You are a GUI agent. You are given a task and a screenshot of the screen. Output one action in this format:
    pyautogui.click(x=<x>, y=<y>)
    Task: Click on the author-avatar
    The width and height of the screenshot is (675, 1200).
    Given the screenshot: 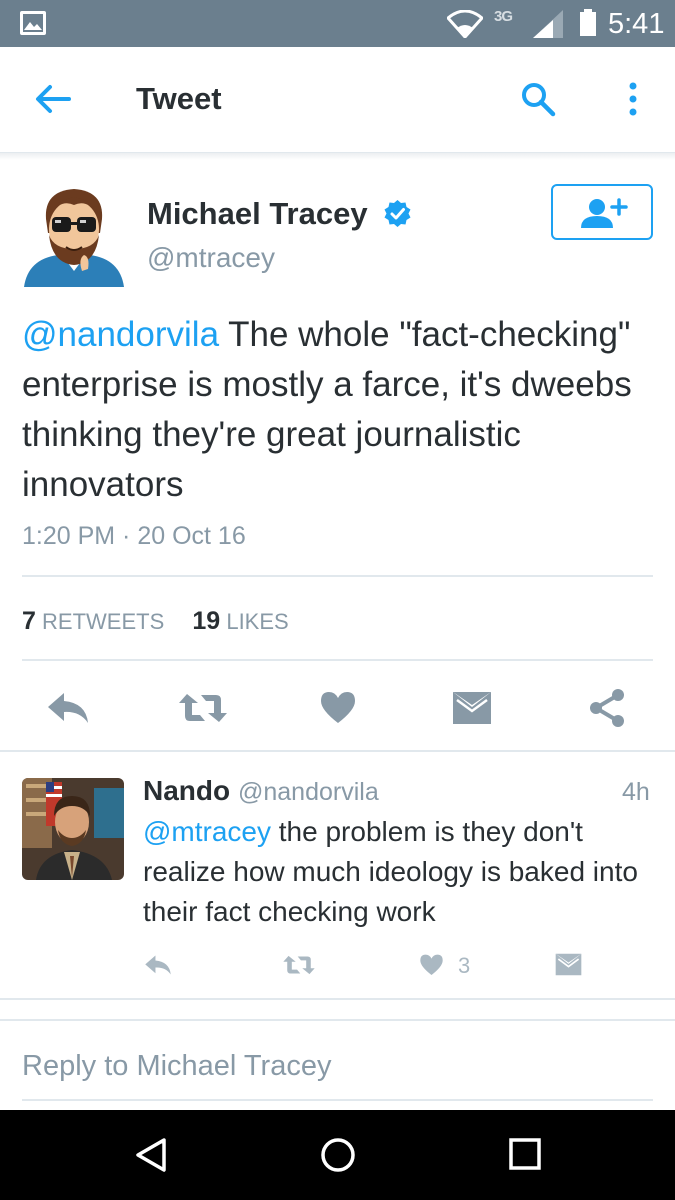 What is the action you would take?
    pyautogui.click(x=74, y=235)
    